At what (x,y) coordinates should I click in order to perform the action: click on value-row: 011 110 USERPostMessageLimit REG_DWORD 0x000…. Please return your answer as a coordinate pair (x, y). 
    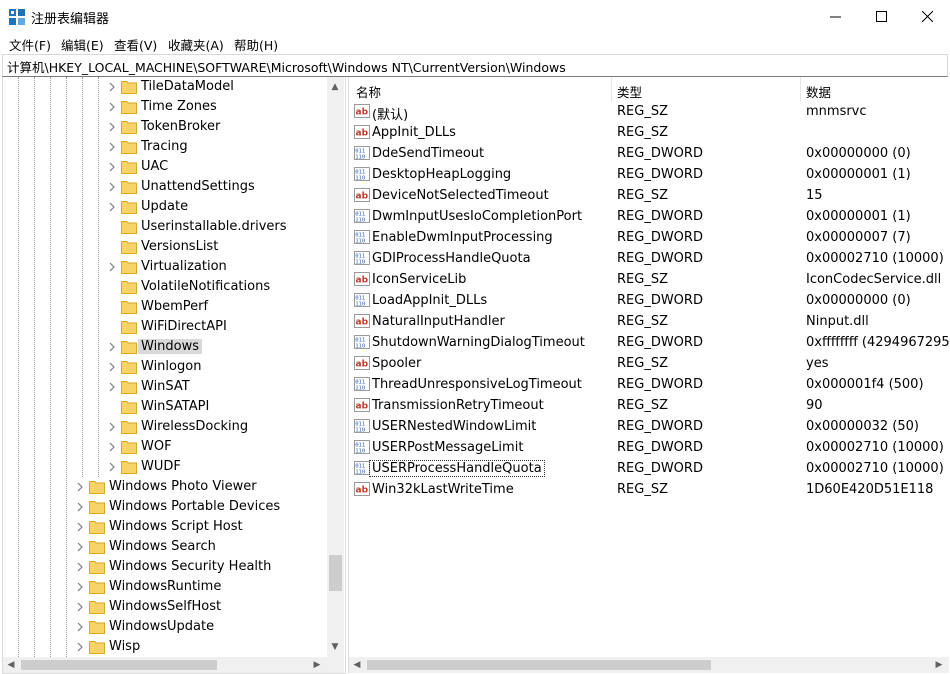
    Looking at the image, I should click on (646, 447).